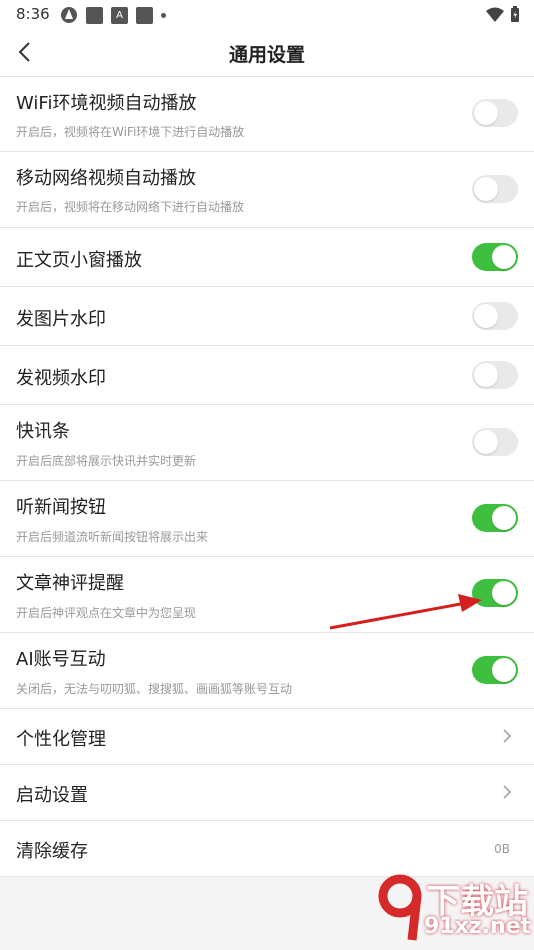 Image resolution: width=534 pixels, height=950 pixels. I want to click on setting-row-listen-news: 听新闻按钮 开启后频道流听新闻按钮将展示出来, so click(267, 519).